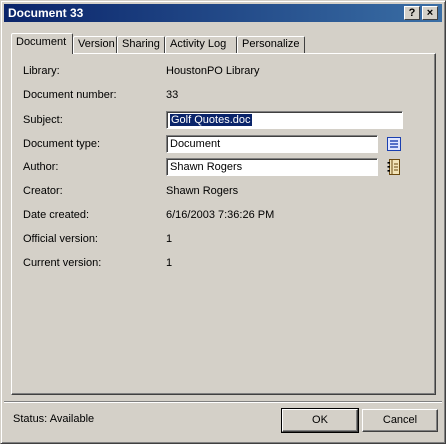 The height and width of the screenshot is (444, 446). I want to click on window-title: Document 33, so click(46, 13).